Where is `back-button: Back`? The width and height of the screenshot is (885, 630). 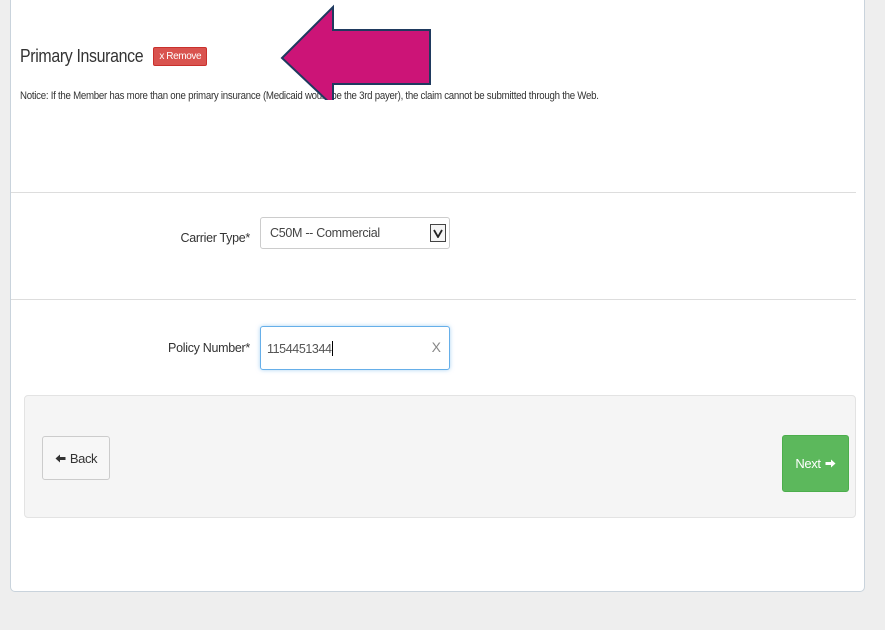
back-button: Back is located at coordinates (76, 458).